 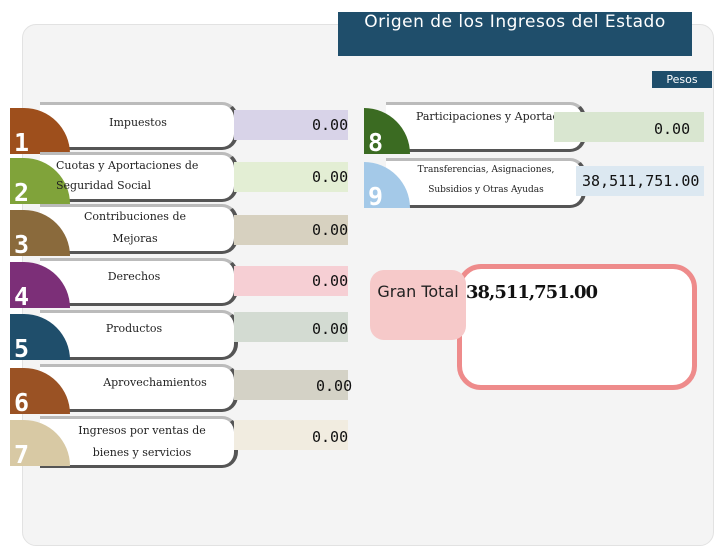 What do you see at coordinates (330, 125) in the screenshot?
I see `item-value-1: 0.00` at bounding box center [330, 125].